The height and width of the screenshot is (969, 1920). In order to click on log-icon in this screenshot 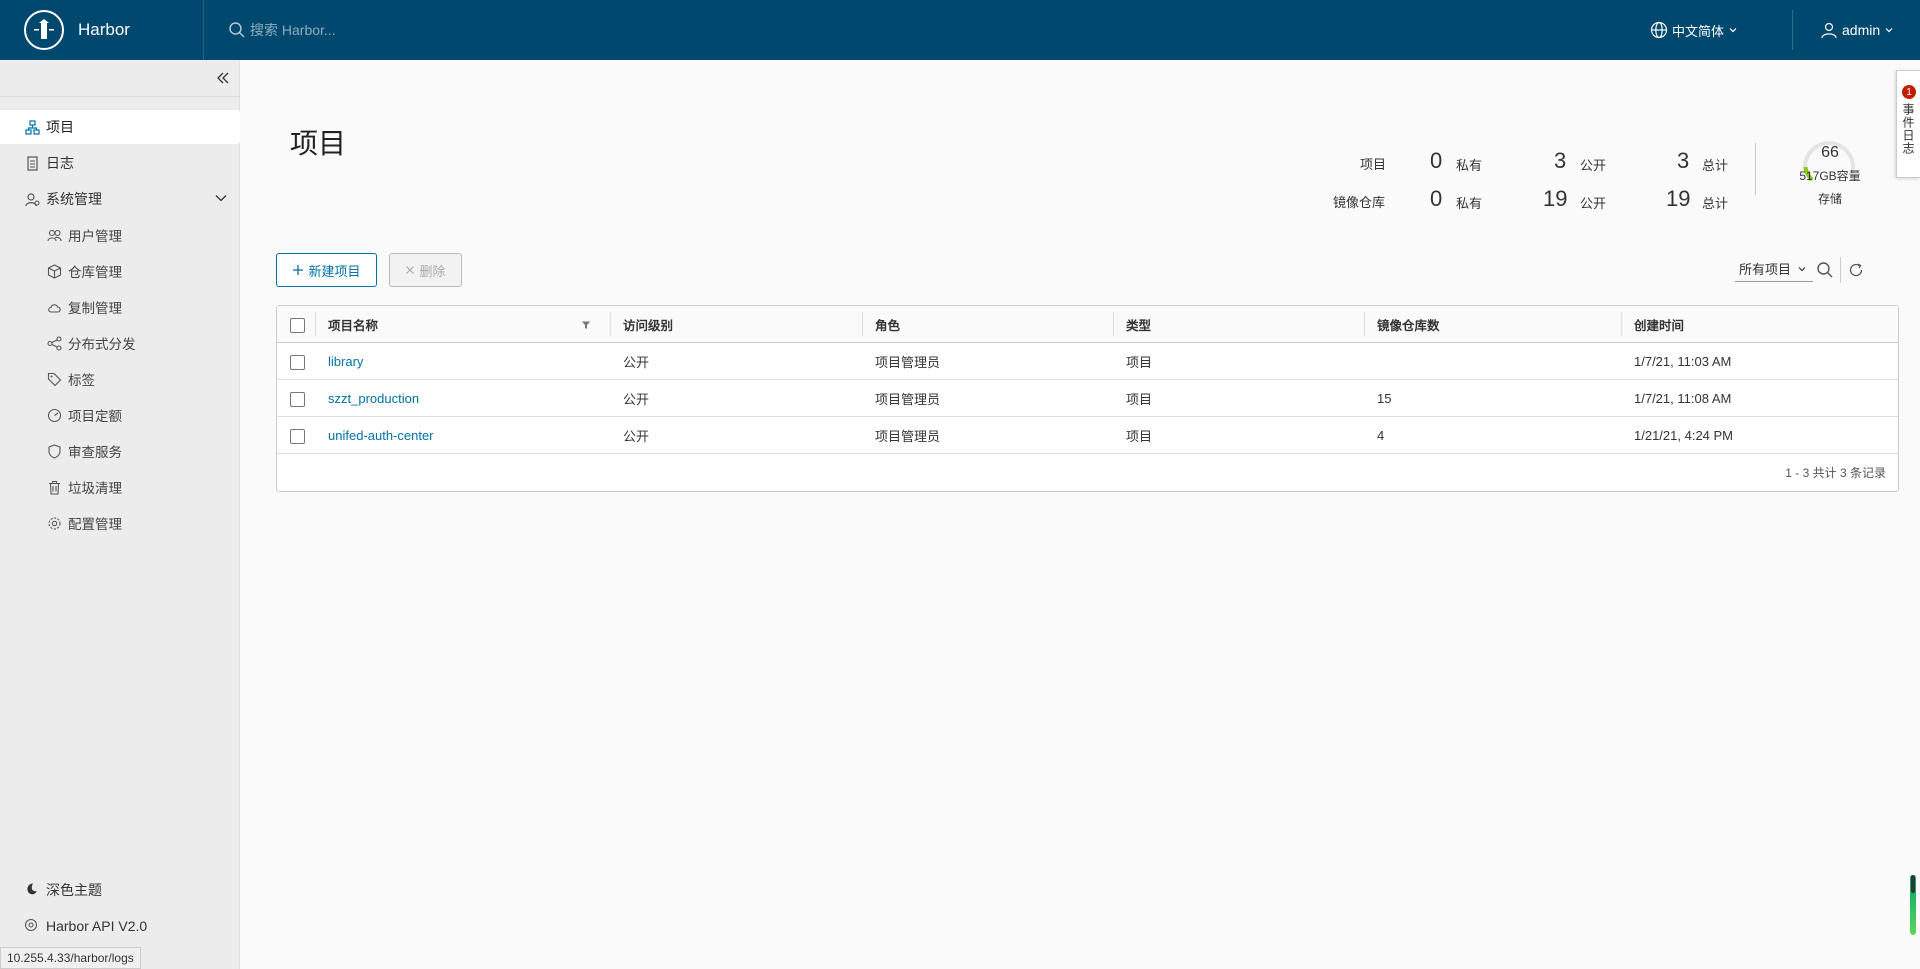, I will do `click(32, 163)`.